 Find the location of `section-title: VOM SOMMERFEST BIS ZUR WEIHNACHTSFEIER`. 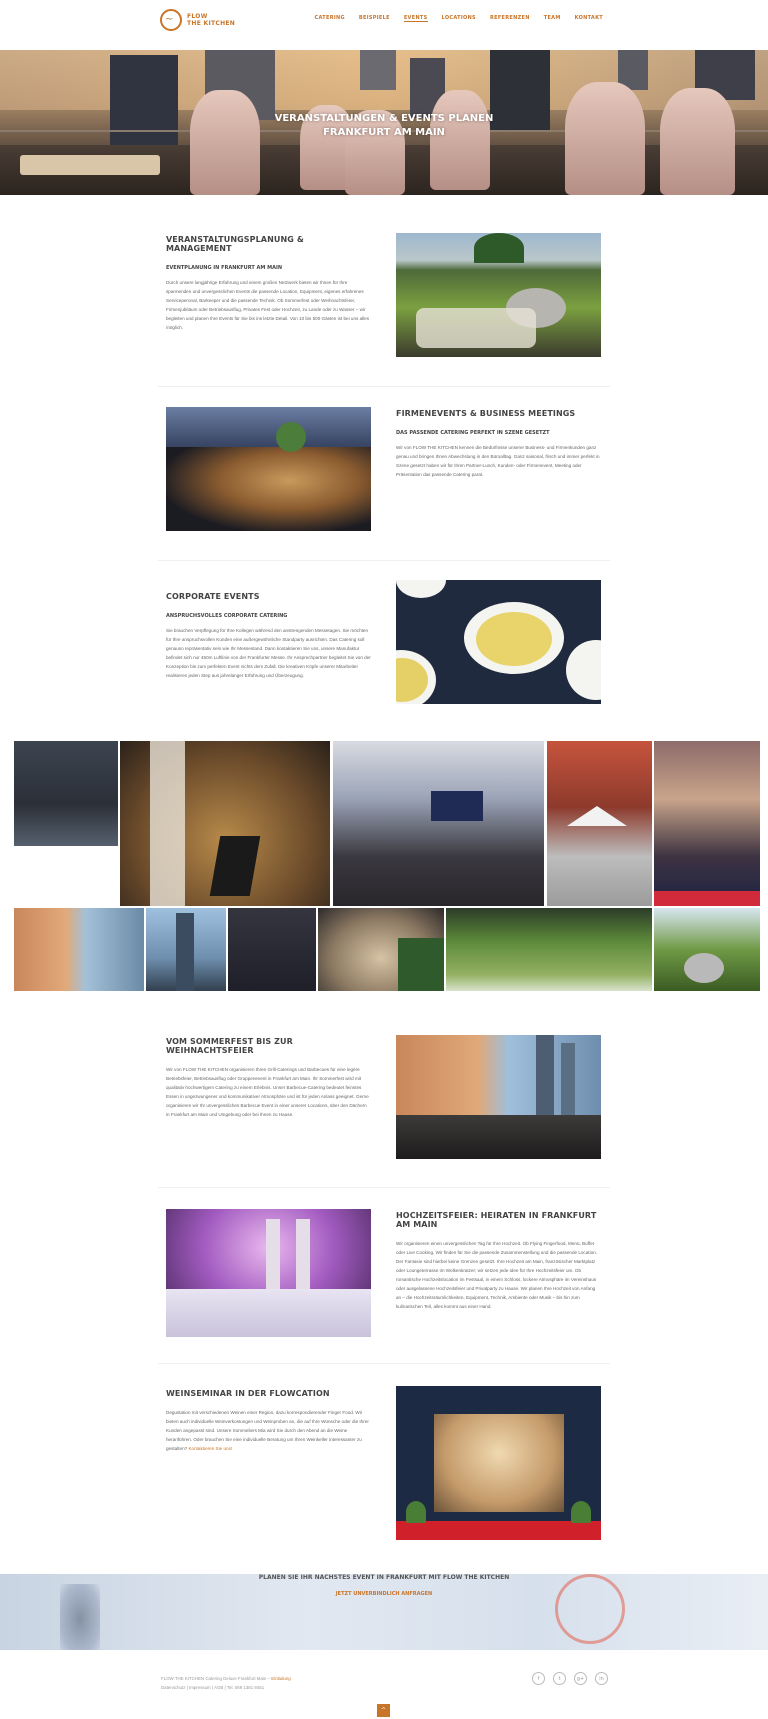

section-title: VOM SOMMERFEST BIS ZUR WEIHNACHTSFEIER is located at coordinates (229, 1046).